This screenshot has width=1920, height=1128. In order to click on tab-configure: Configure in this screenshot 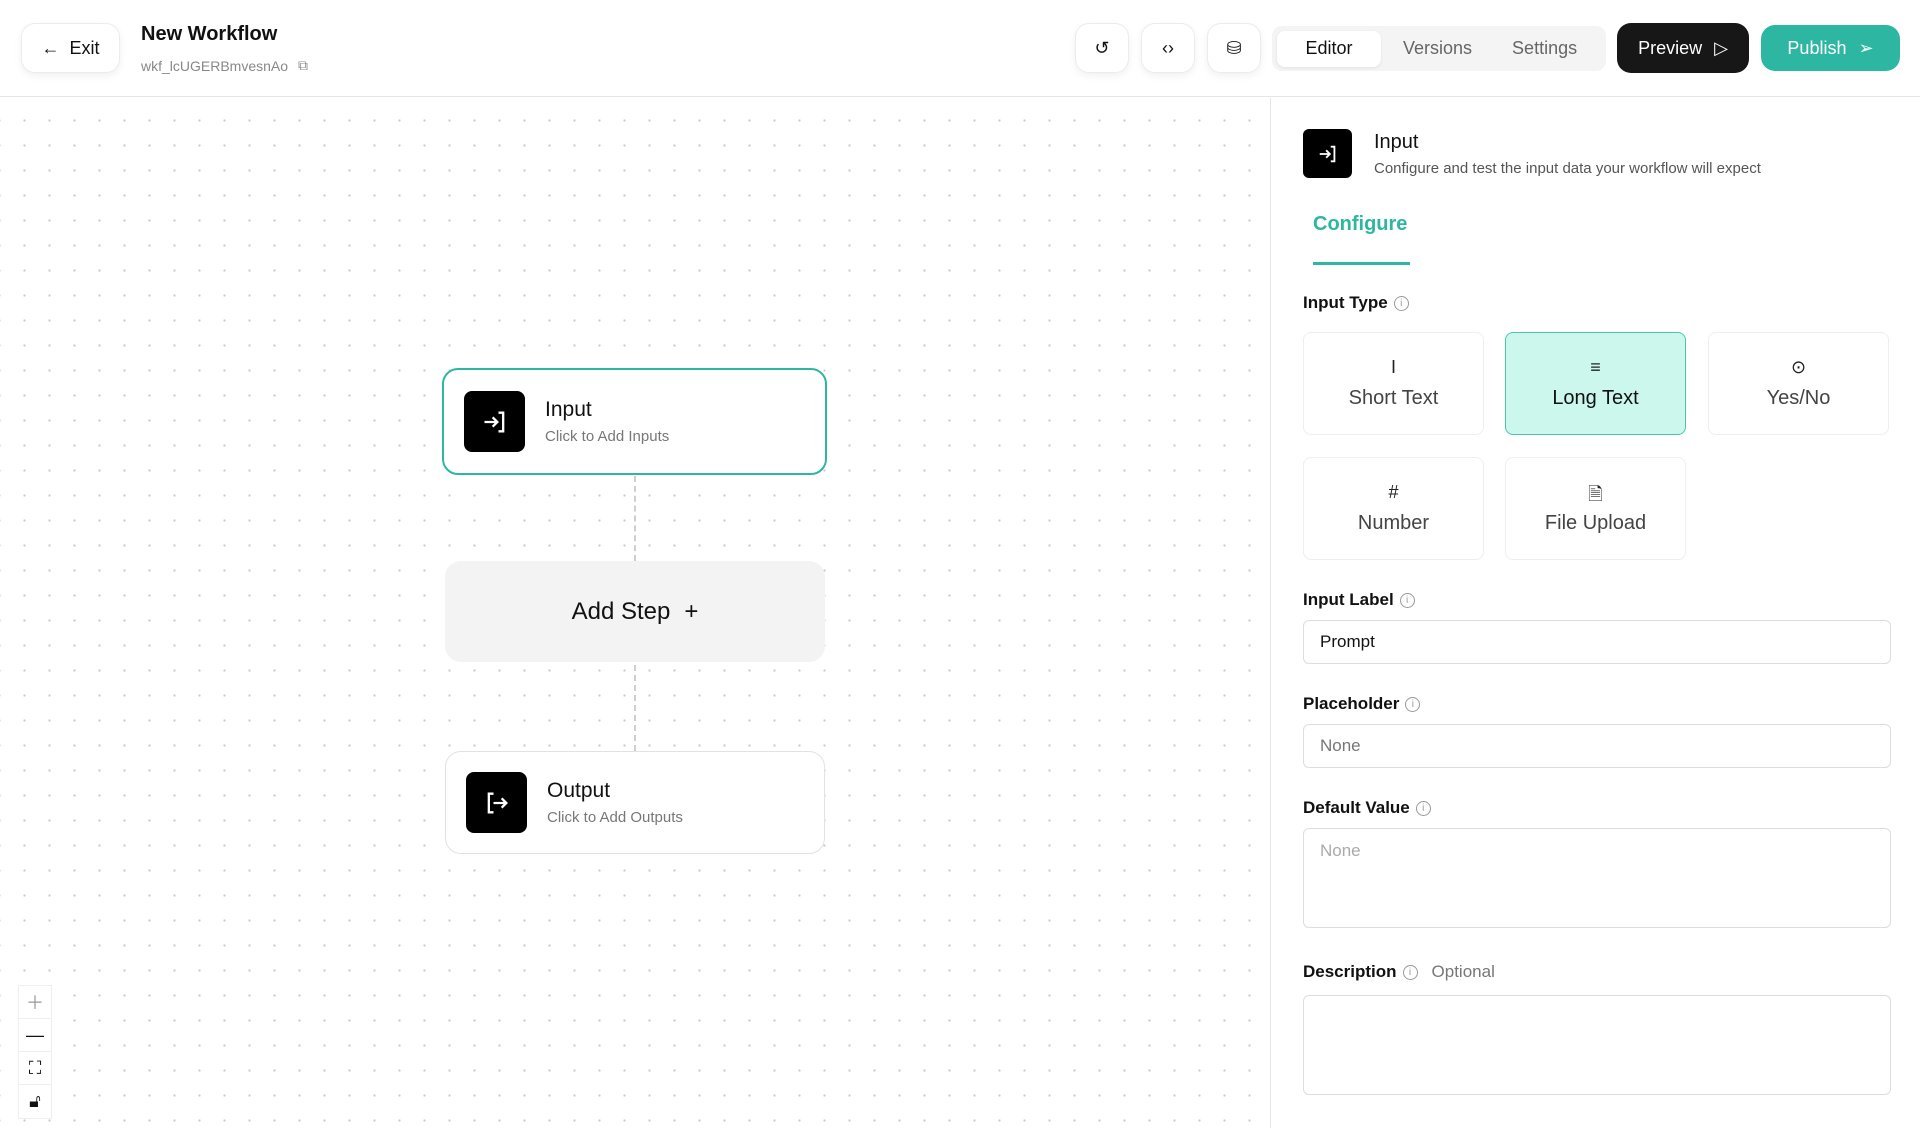, I will do `click(1360, 224)`.